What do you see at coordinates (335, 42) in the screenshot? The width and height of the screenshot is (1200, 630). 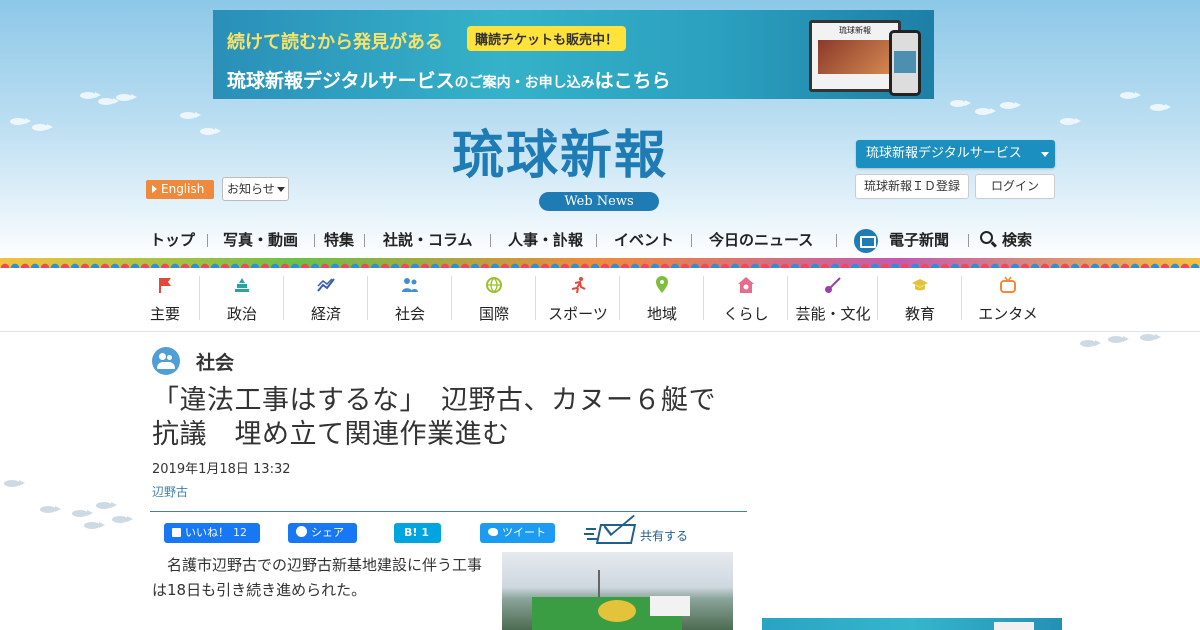 I see `banner-line1: 続けて読むから発見がある` at bounding box center [335, 42].